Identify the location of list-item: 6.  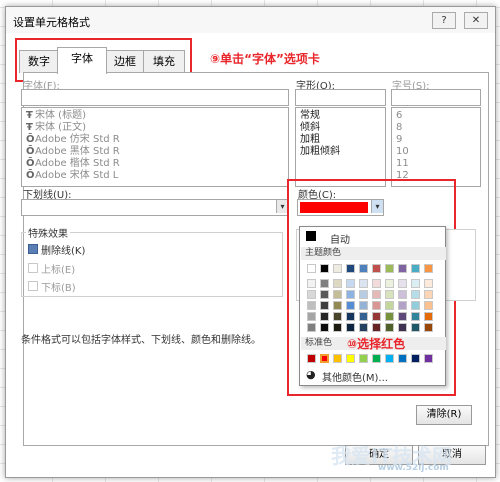
(399, 116).